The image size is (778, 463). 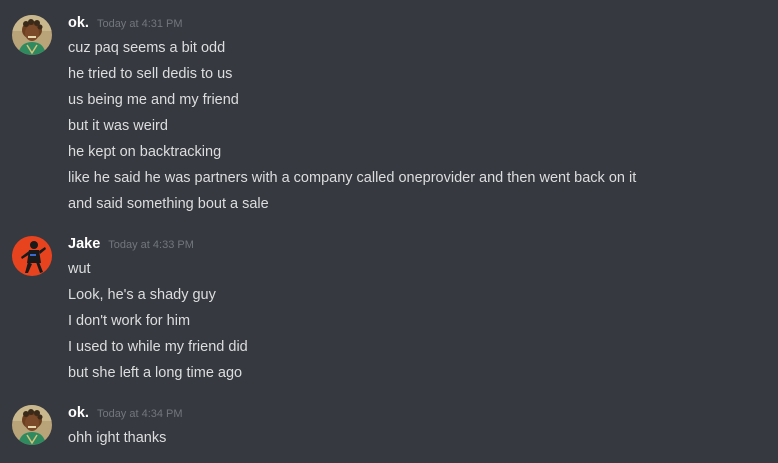 What do you see at coordinates (153, 100) in the screenshot?
I see `message-text: us being me and my friend` at bounding box center [153, 100].